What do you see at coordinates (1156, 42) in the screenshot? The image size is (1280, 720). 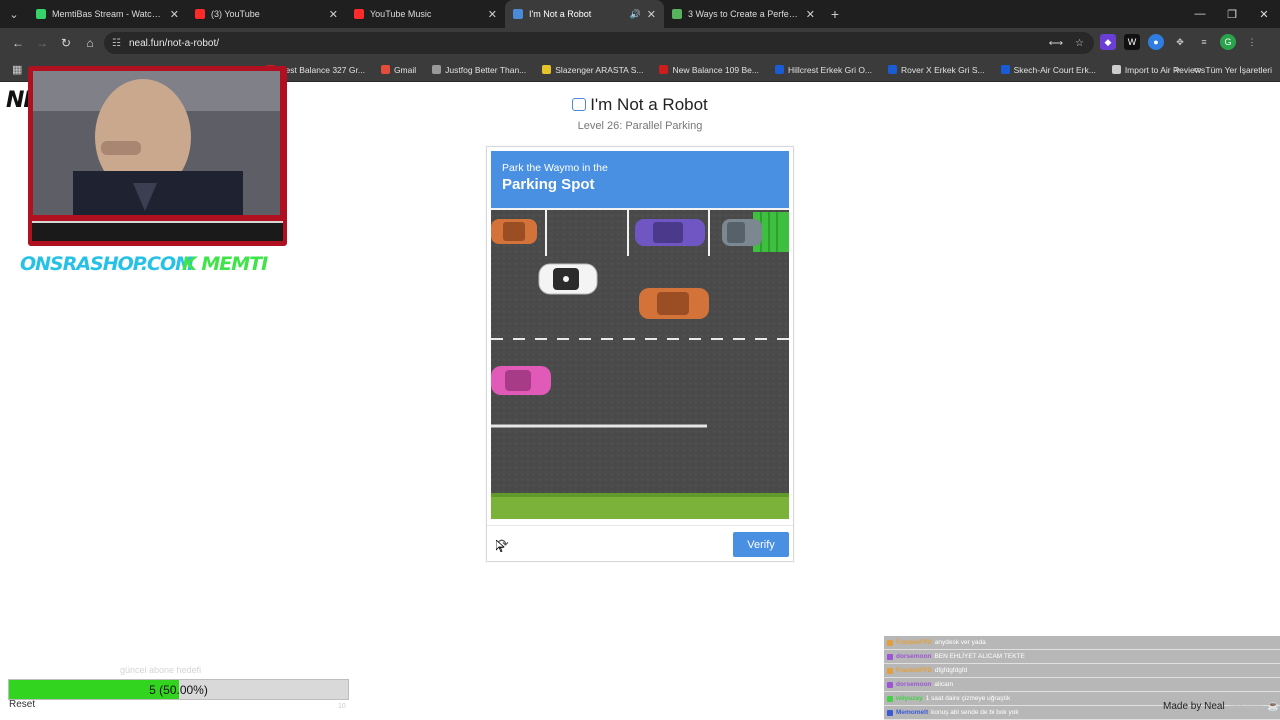 I see `extension-icon: ●` at bounding box center [1156, 42].